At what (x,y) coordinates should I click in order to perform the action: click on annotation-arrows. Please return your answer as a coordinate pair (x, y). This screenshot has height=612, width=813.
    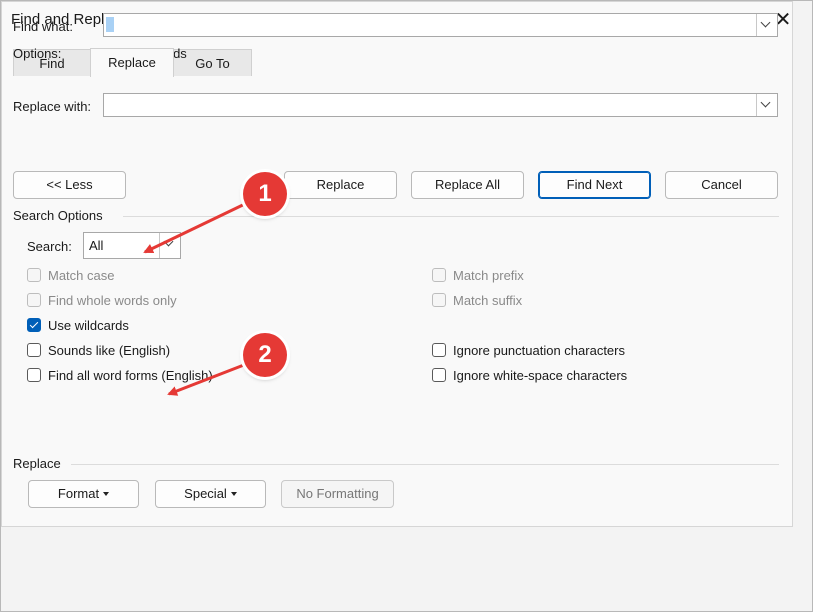
    Looking at the image, I should click on (196, 298).